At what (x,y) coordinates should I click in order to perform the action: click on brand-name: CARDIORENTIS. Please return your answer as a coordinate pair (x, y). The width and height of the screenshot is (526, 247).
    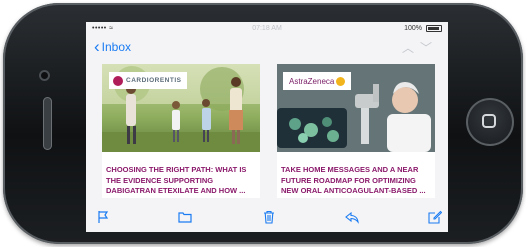
    Looking at the image, I should click on (154, 80).